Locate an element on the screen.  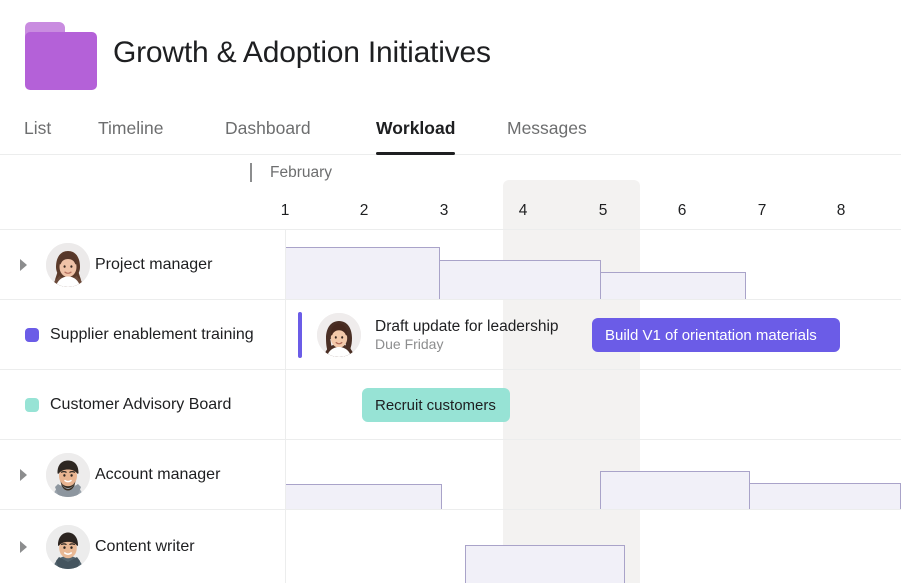
tab-messages: Messages is located at coordinates (547, 128).